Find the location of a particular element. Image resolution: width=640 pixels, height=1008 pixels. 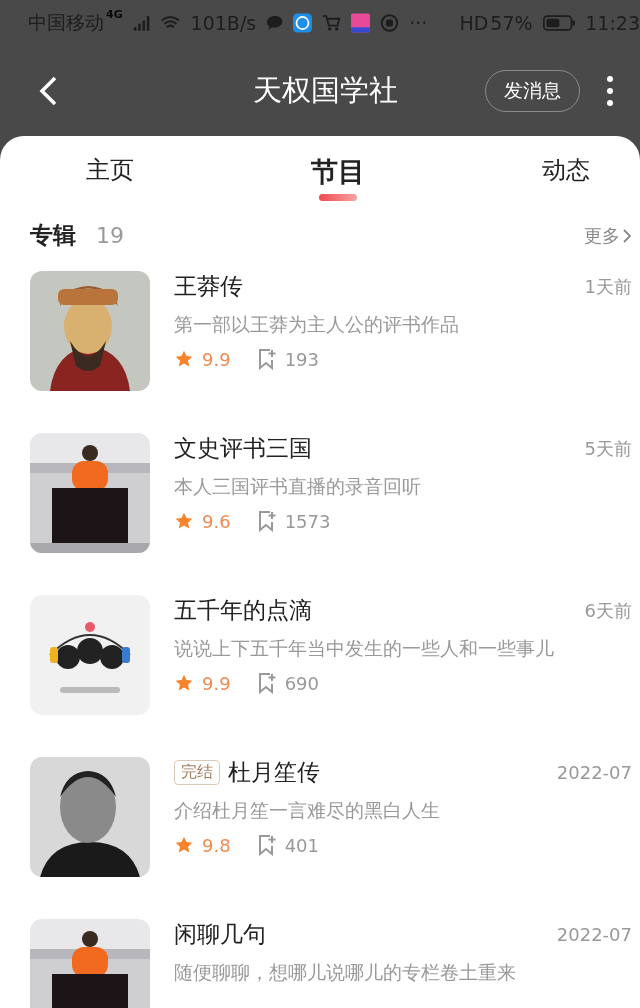

network-type: 4G is located at coordinates (114, 14).